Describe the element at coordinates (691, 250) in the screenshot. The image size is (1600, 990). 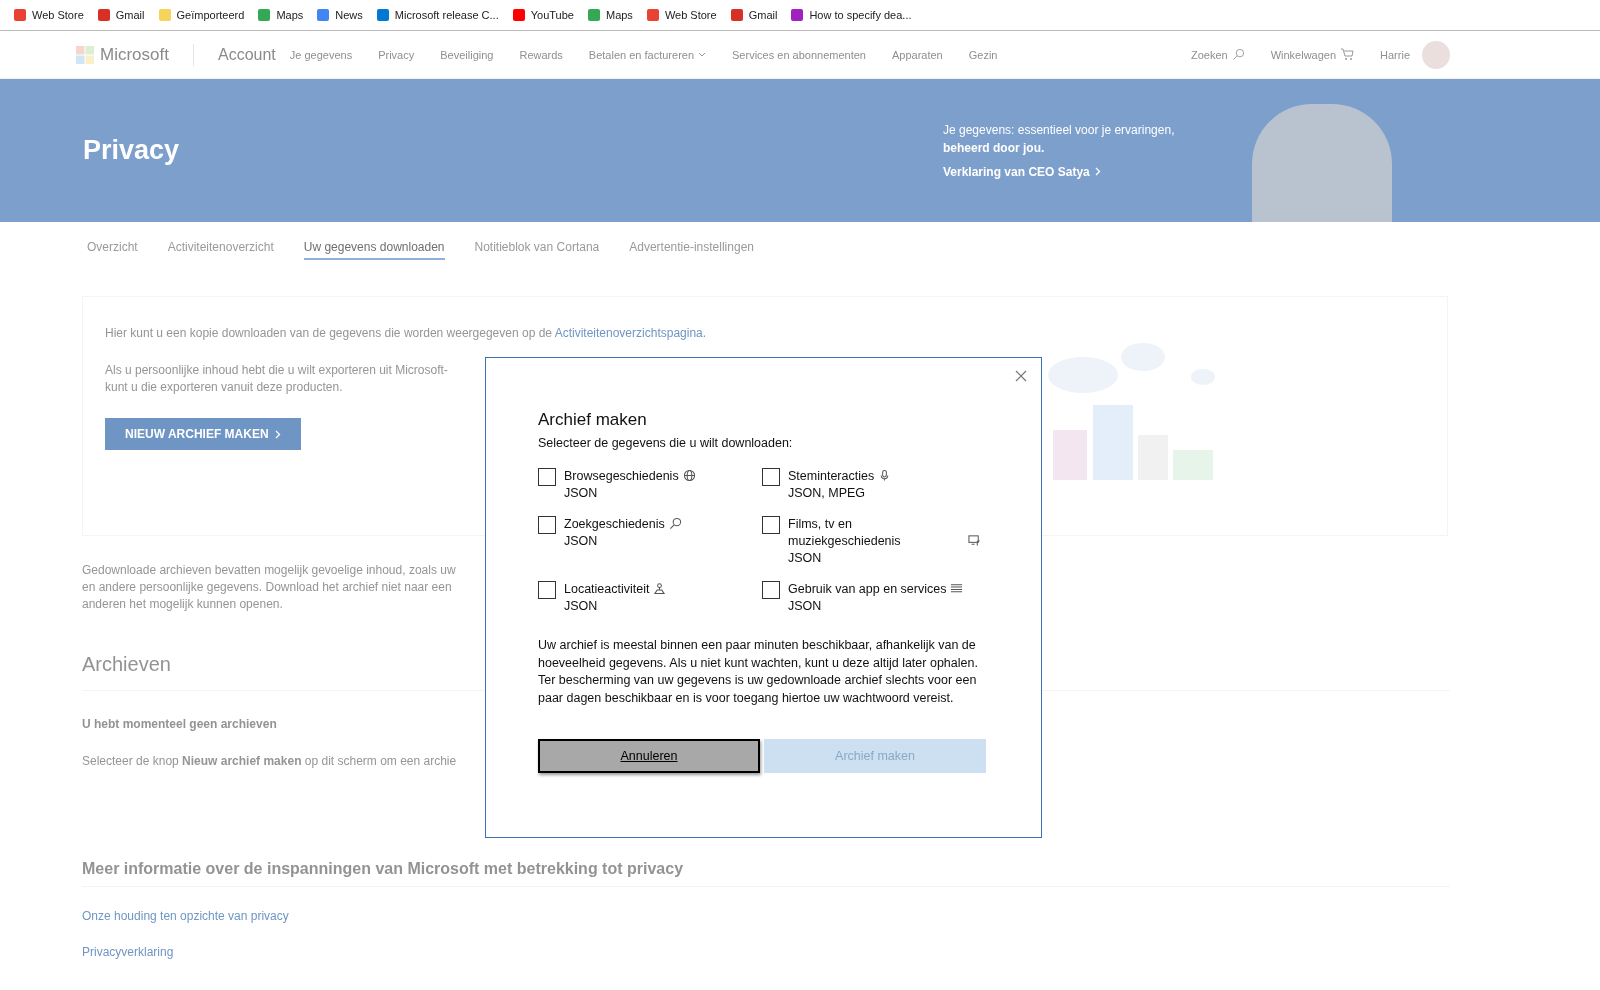
I see `tab: Advertentie-instellingen` at that location.